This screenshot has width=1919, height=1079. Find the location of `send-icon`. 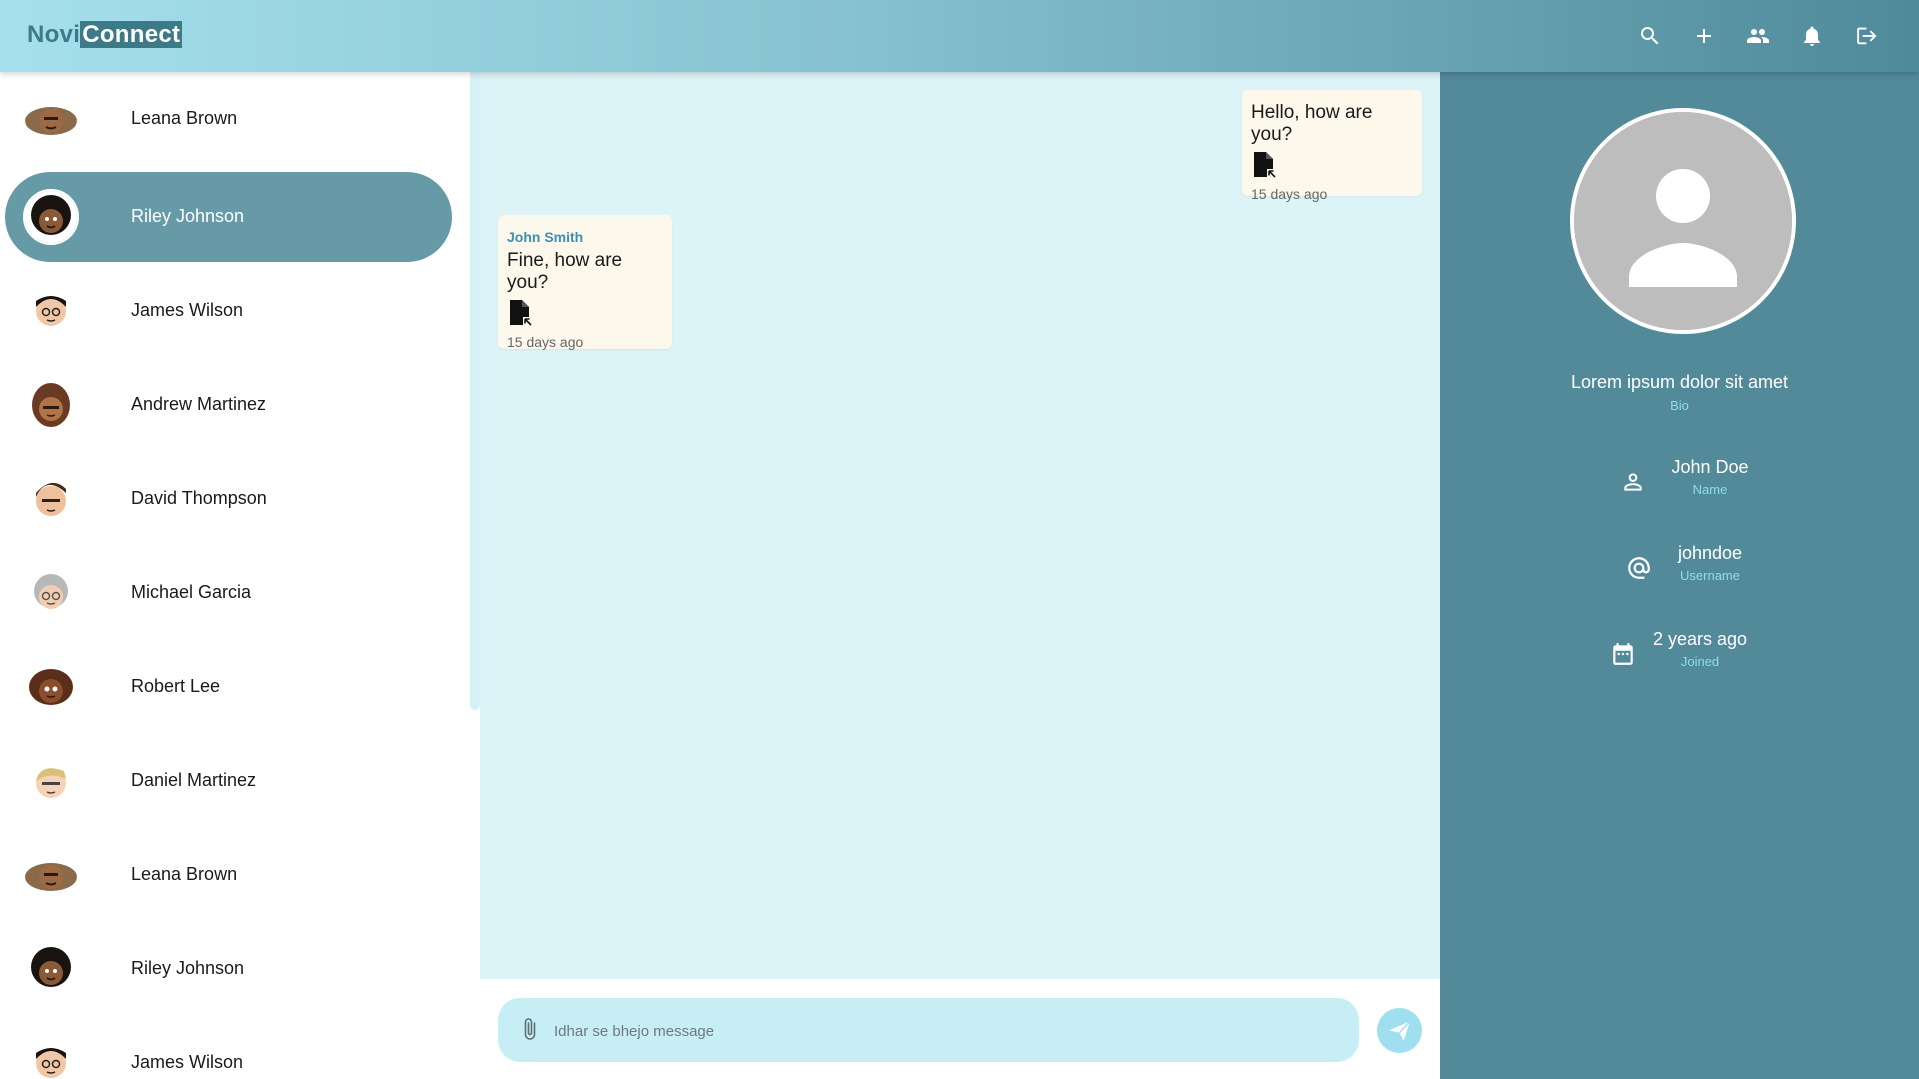

send-icon is located at coordinates (1400, 1030).